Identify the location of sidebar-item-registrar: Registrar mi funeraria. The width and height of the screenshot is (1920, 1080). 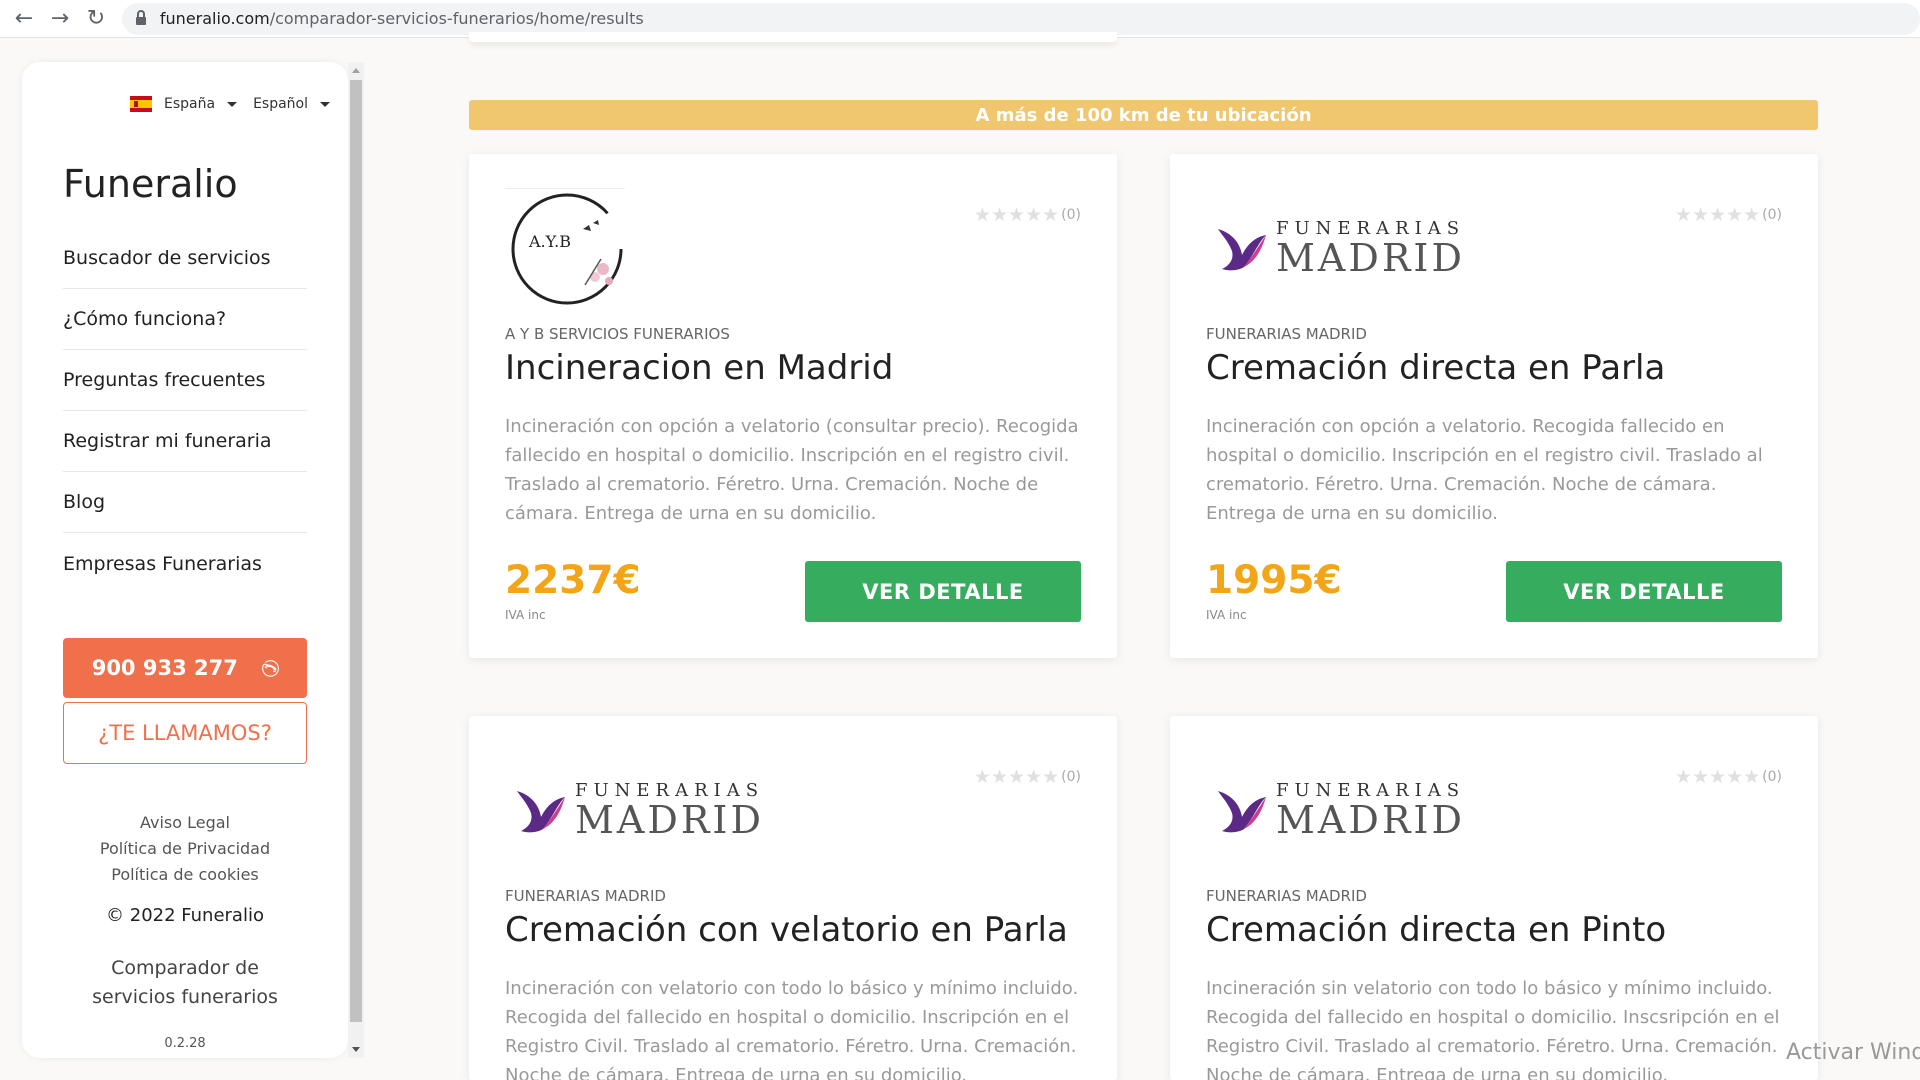
(185, 441).